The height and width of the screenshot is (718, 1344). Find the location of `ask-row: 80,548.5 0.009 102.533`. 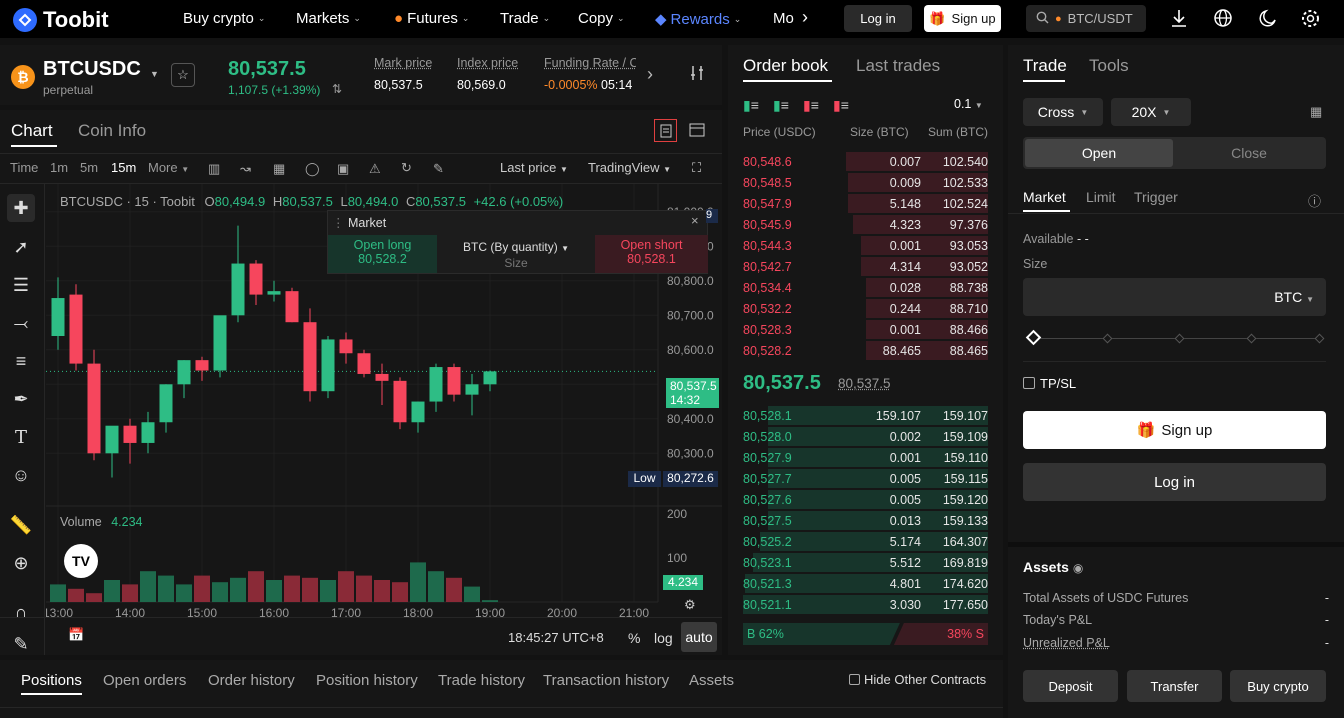

ask-row: 80,548.5 0.009 102.533 is located at coordinates (865, 182).